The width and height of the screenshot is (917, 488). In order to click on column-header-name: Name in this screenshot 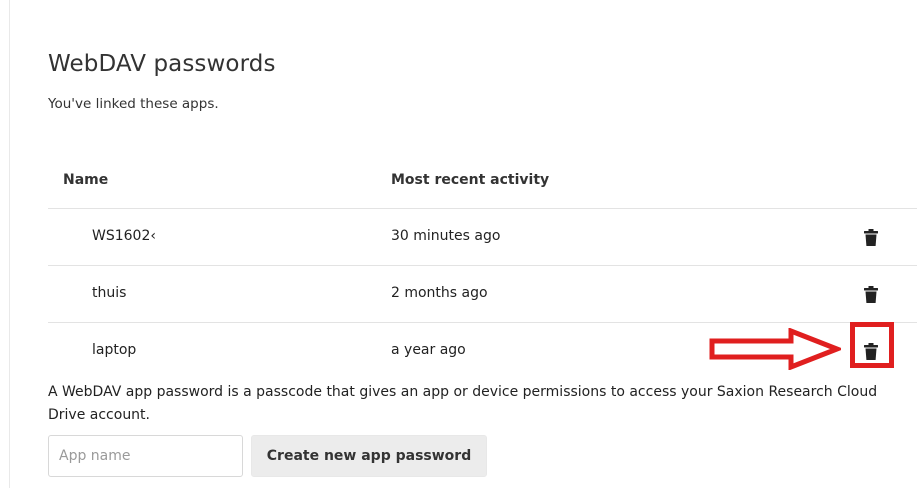, I will do `click(86, 180)`.